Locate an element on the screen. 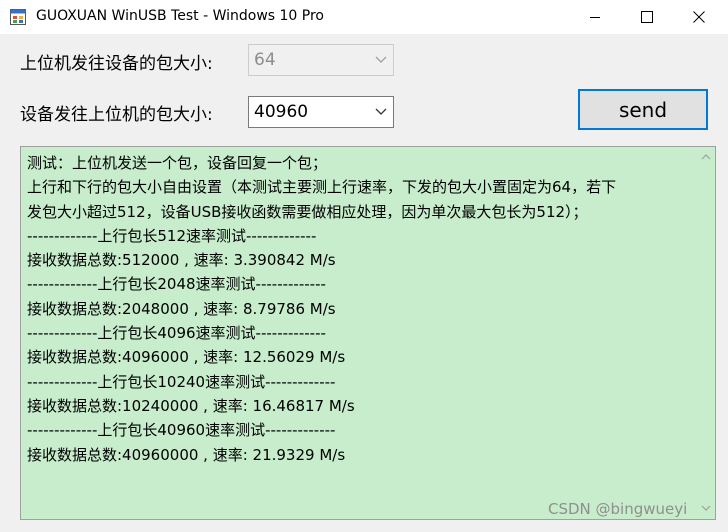 Image resolution: width=728 pixels, height=532 pixels. log-line: 接收数据总数:4096000 , 速率: 12.56029 M/s is located at coordinates (186, 357).